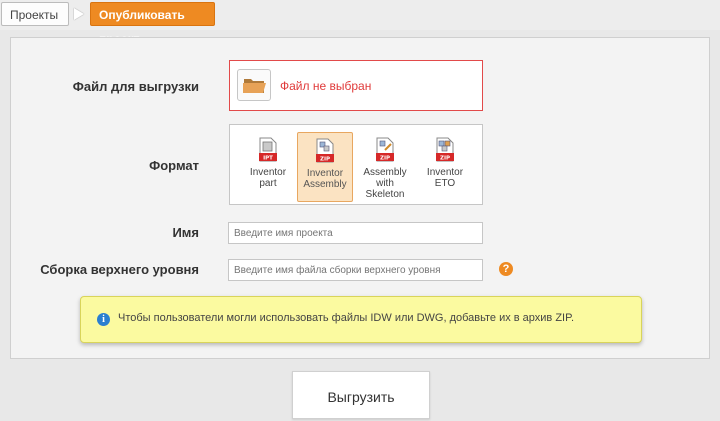  Describe the element at coordinates (103, 319) in the screenshot. I see `info-icon: i` at that location.